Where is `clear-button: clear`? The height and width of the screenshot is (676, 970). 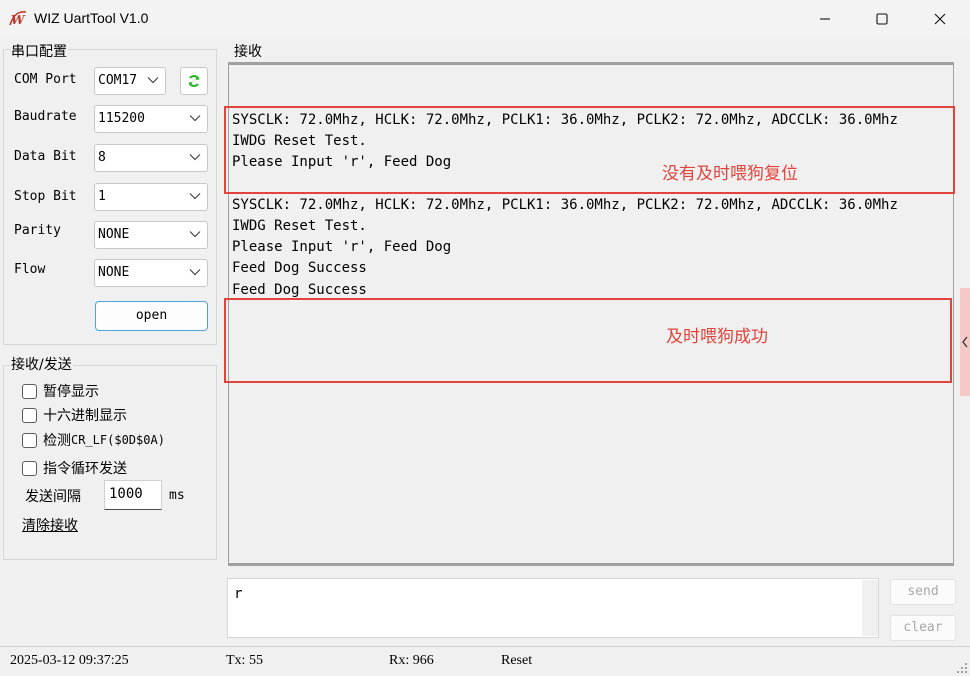 clear-button: clear is located at coordinates (923, 628).